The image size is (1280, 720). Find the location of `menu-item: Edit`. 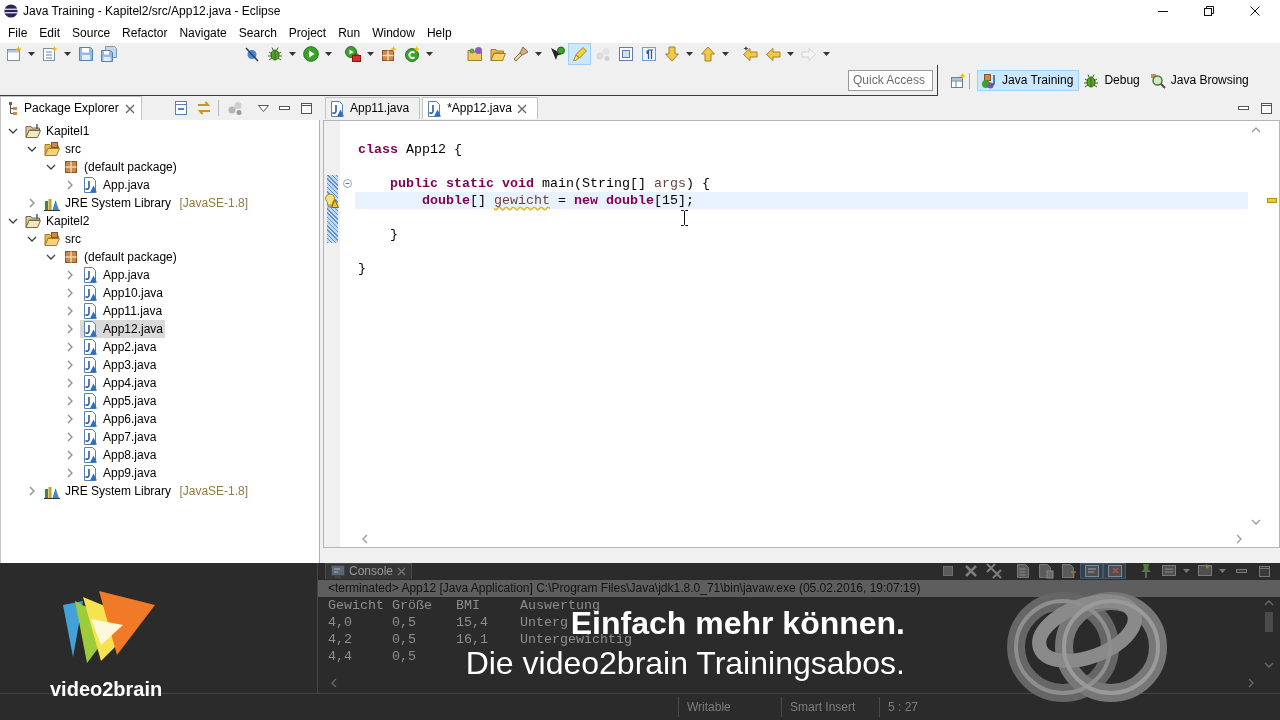

menu-item: Edit is located at coordinates (50, 32).